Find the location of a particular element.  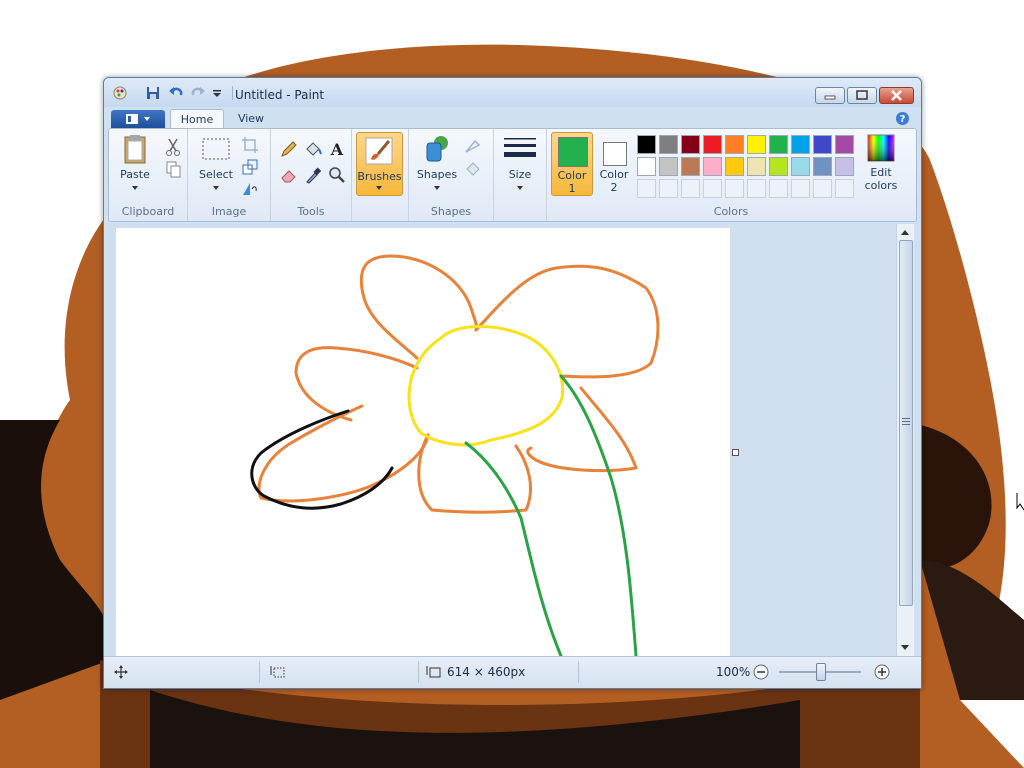

brushes-label: Brushes is located at coordinates (379, 176).